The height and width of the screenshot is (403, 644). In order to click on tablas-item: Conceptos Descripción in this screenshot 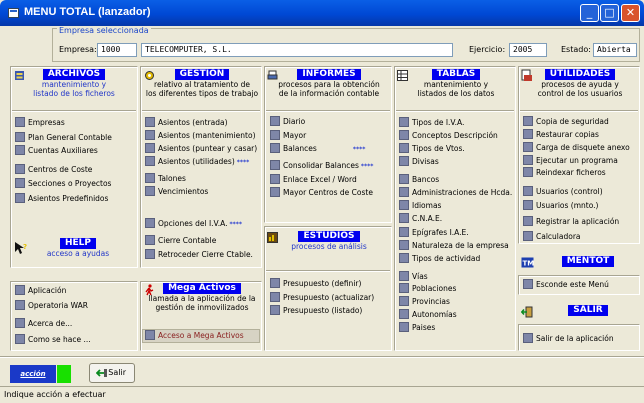, I will do `click(448, 136)`.